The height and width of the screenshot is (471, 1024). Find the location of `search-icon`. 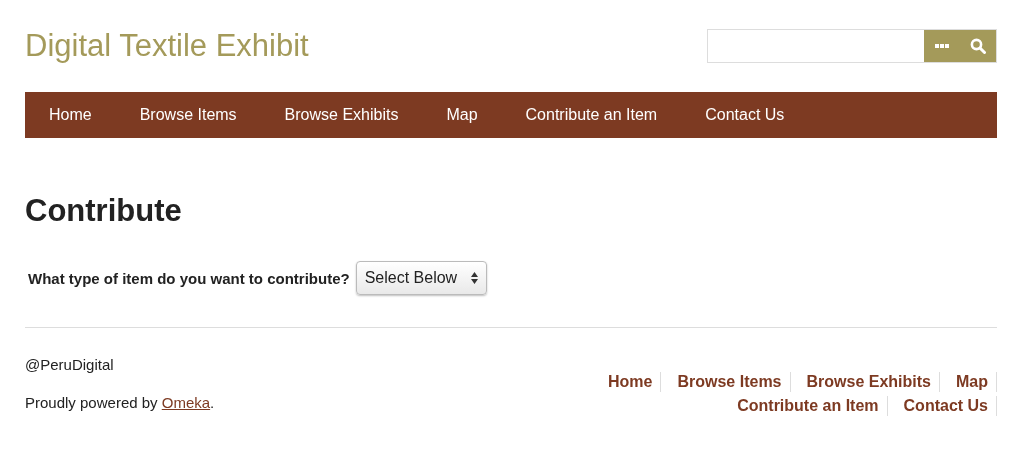

search-icon is located at coordinates (977, 46).